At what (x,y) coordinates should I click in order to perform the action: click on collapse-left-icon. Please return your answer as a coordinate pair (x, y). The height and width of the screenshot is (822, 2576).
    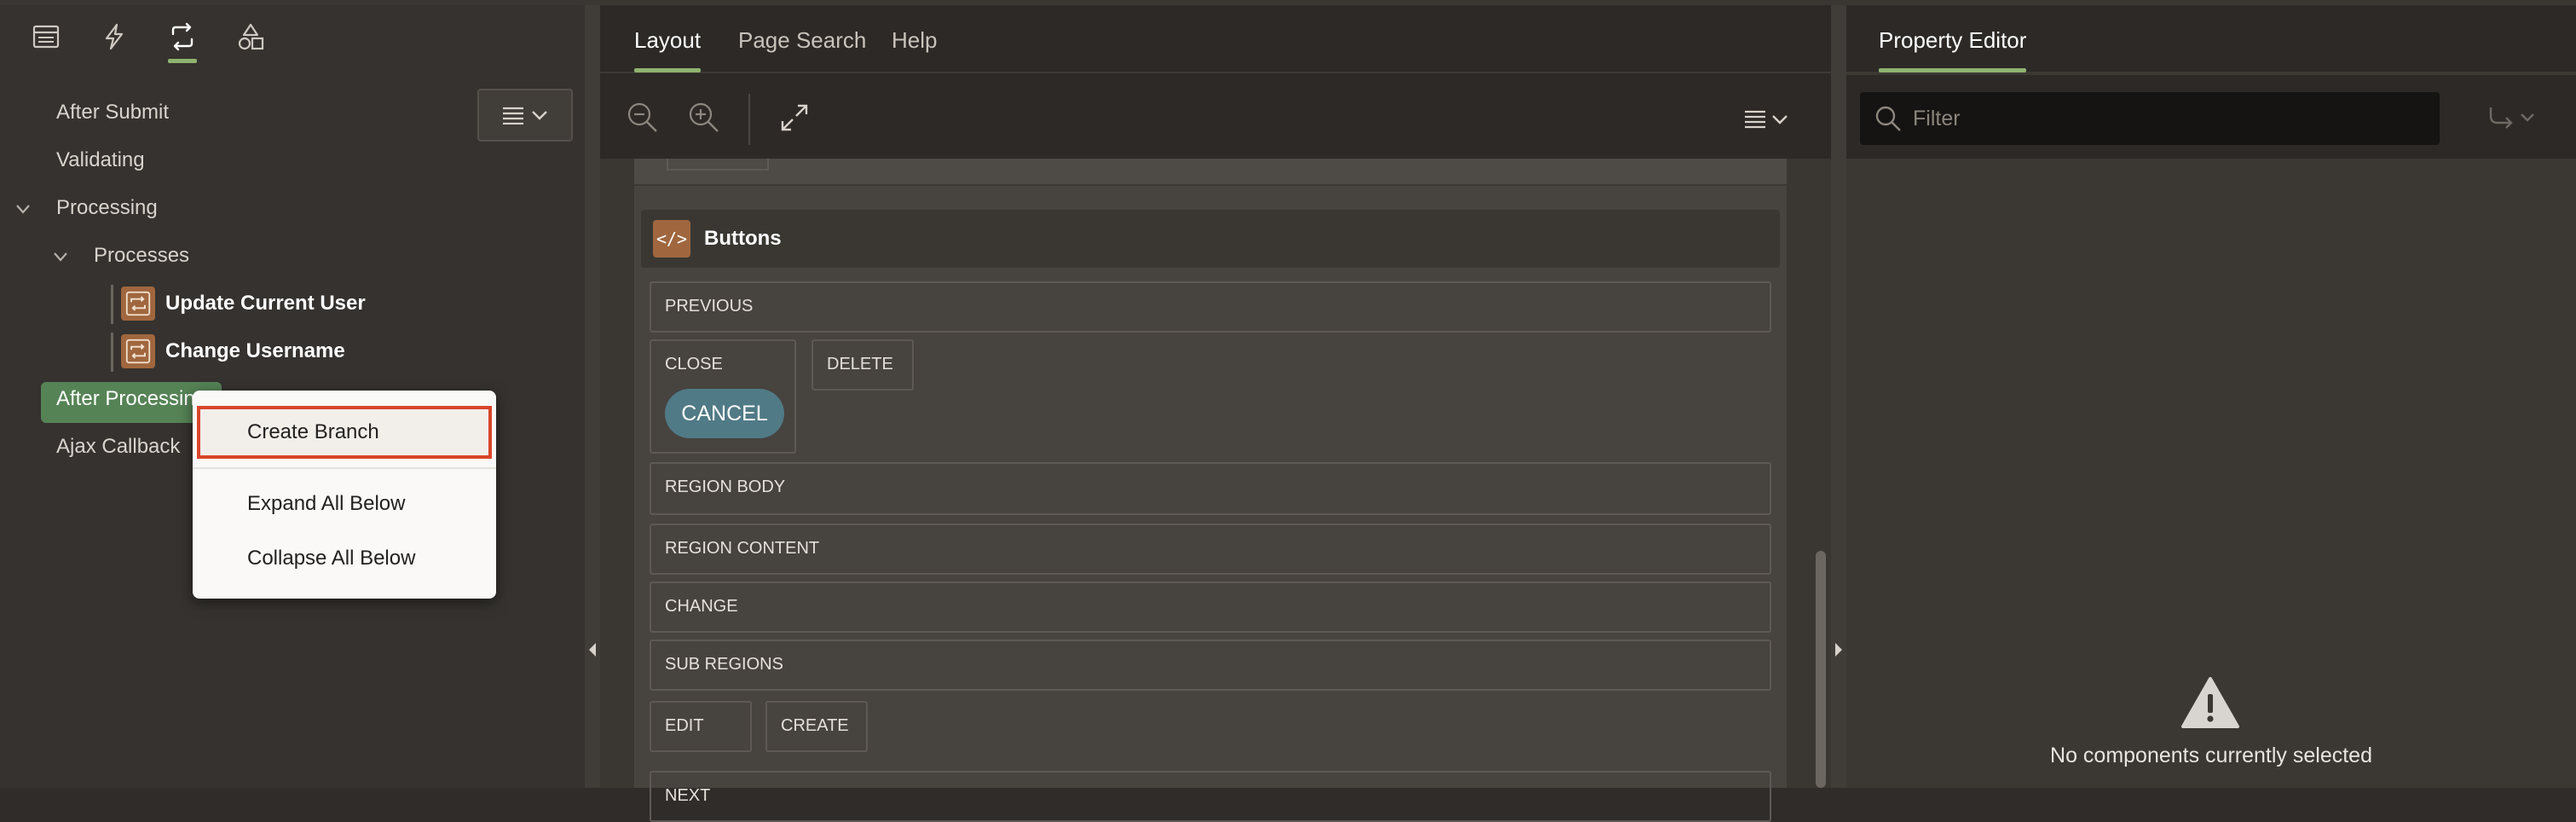
    Looking at the image, I should click on (592, 650).